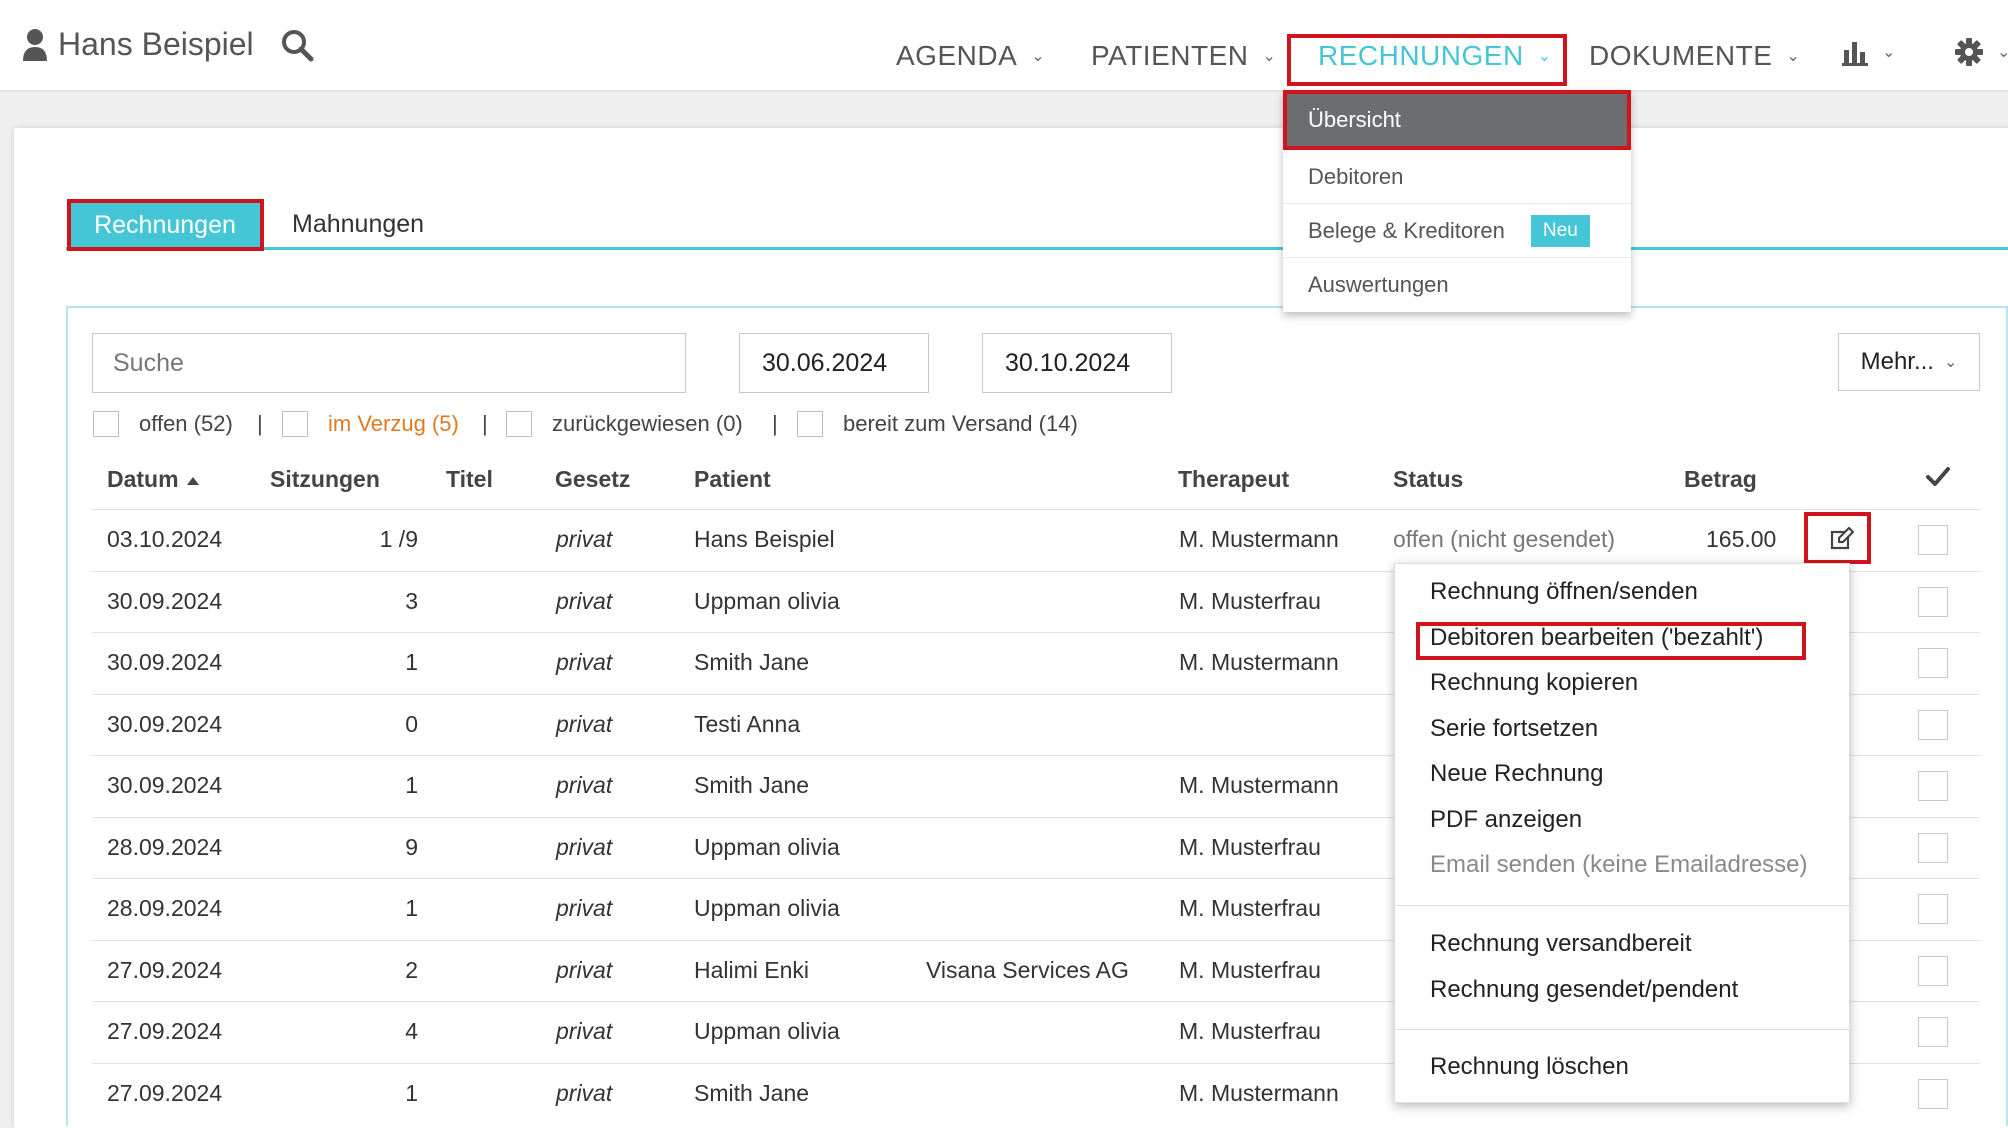 This screenshot has width=2008, height=1128. Describe the element at coordinates (165, 723) in the screenshot. I see `cell-datum: 30.09.2024` at that location.